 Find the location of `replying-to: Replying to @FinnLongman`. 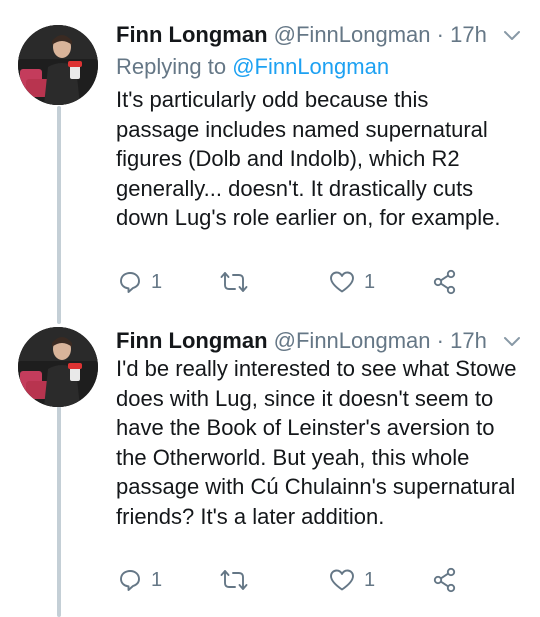

replying-to: Replying to @FinnLongman is located at coordinates (252, 67).